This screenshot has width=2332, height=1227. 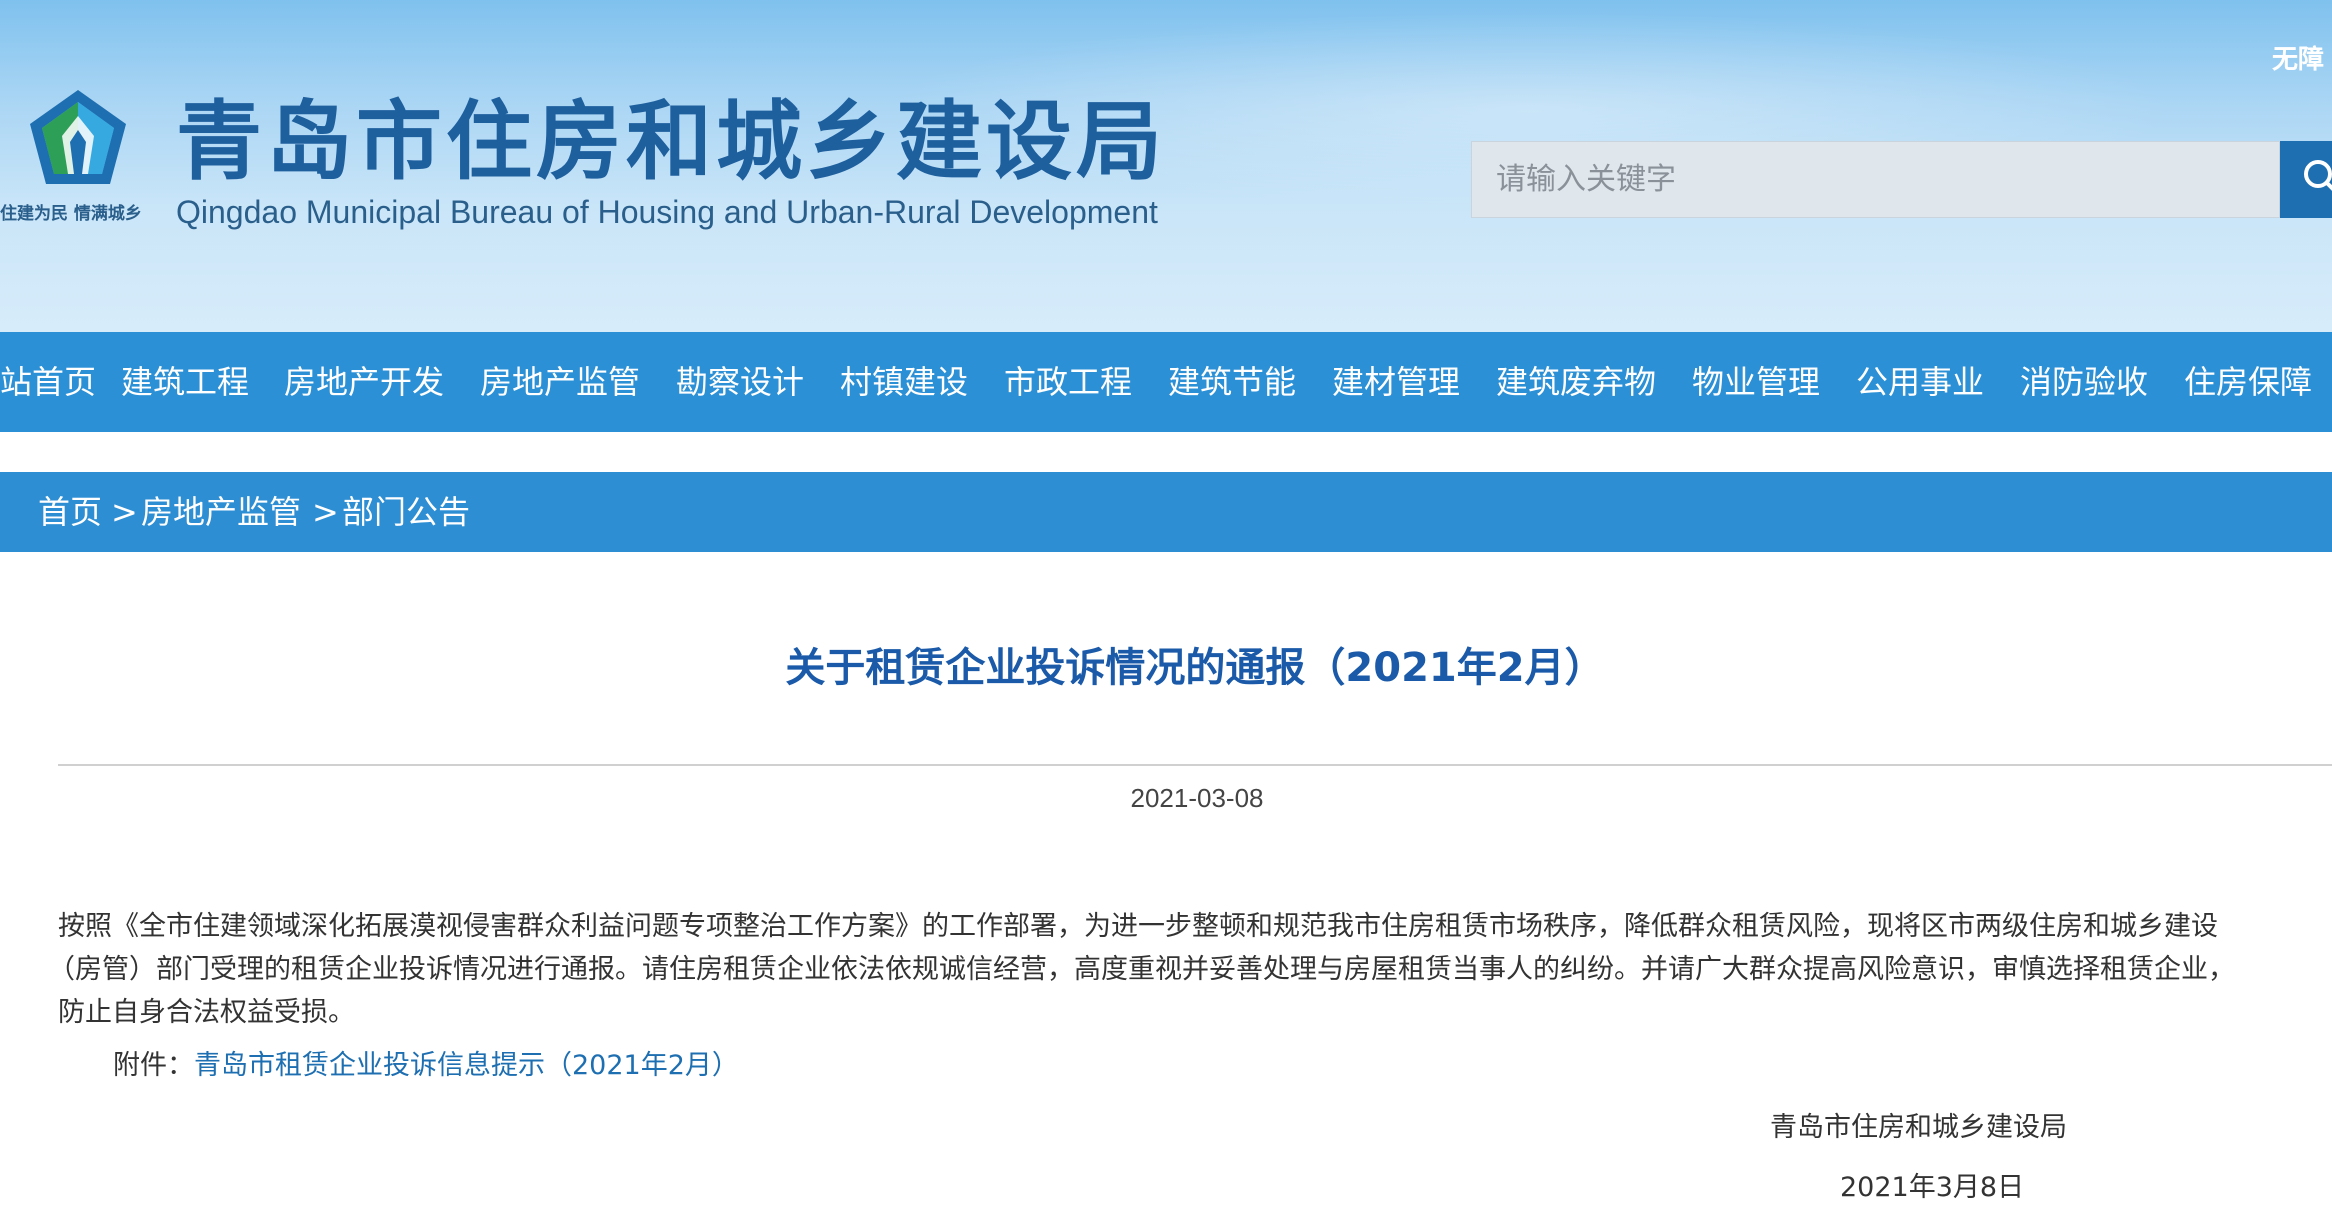 What do you see at coordinates (2248, 382) in the screenshot?
I see `nav-item-housing-security: 住房保障` at bounding box center [2248, 382].